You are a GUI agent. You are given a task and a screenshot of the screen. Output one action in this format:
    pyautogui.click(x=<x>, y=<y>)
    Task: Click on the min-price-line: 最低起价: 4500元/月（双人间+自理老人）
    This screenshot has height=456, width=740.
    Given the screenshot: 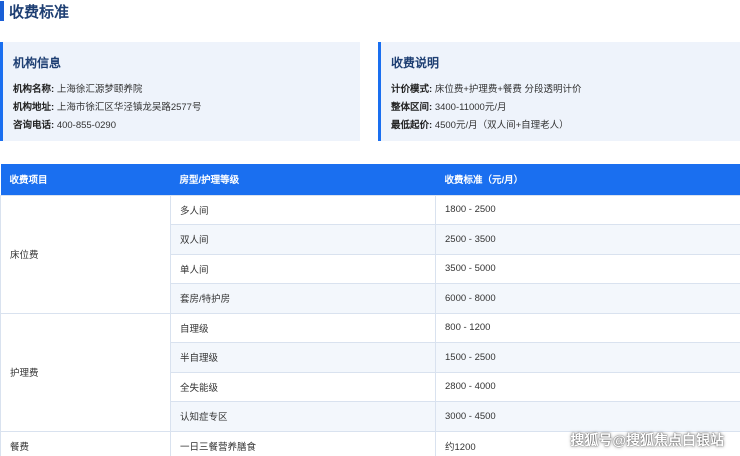 What is the action you would take?
    pyautogui.click(x=565, y=126)
    